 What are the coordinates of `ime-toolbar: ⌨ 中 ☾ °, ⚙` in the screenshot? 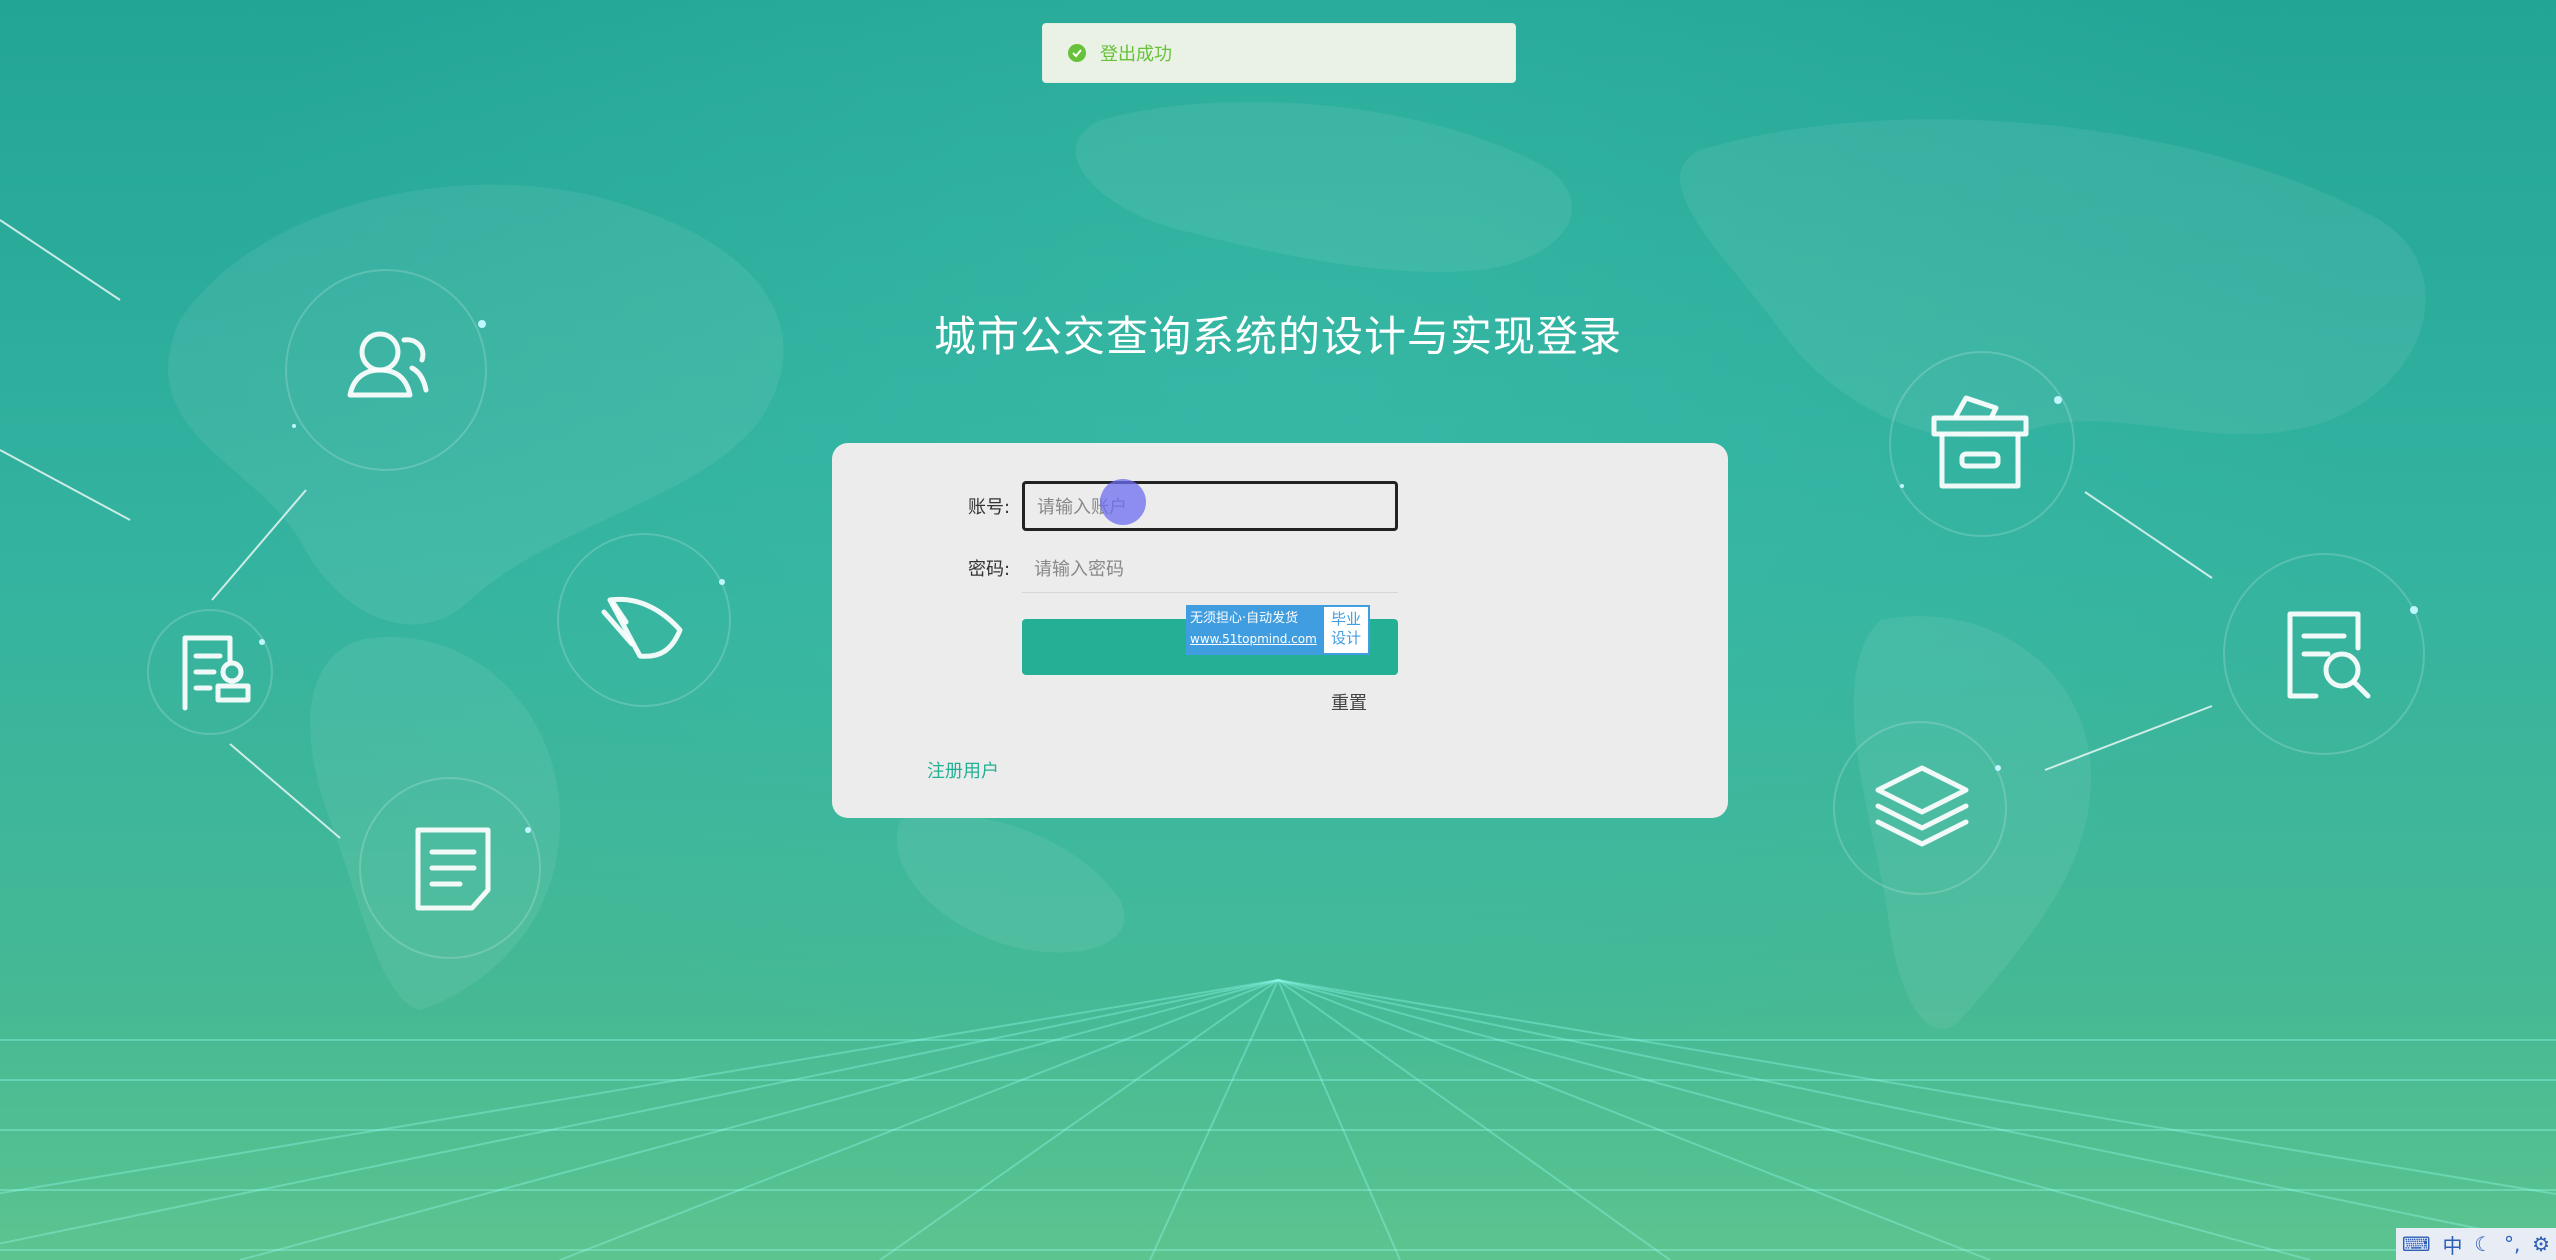 It's located at (2476, 1244).